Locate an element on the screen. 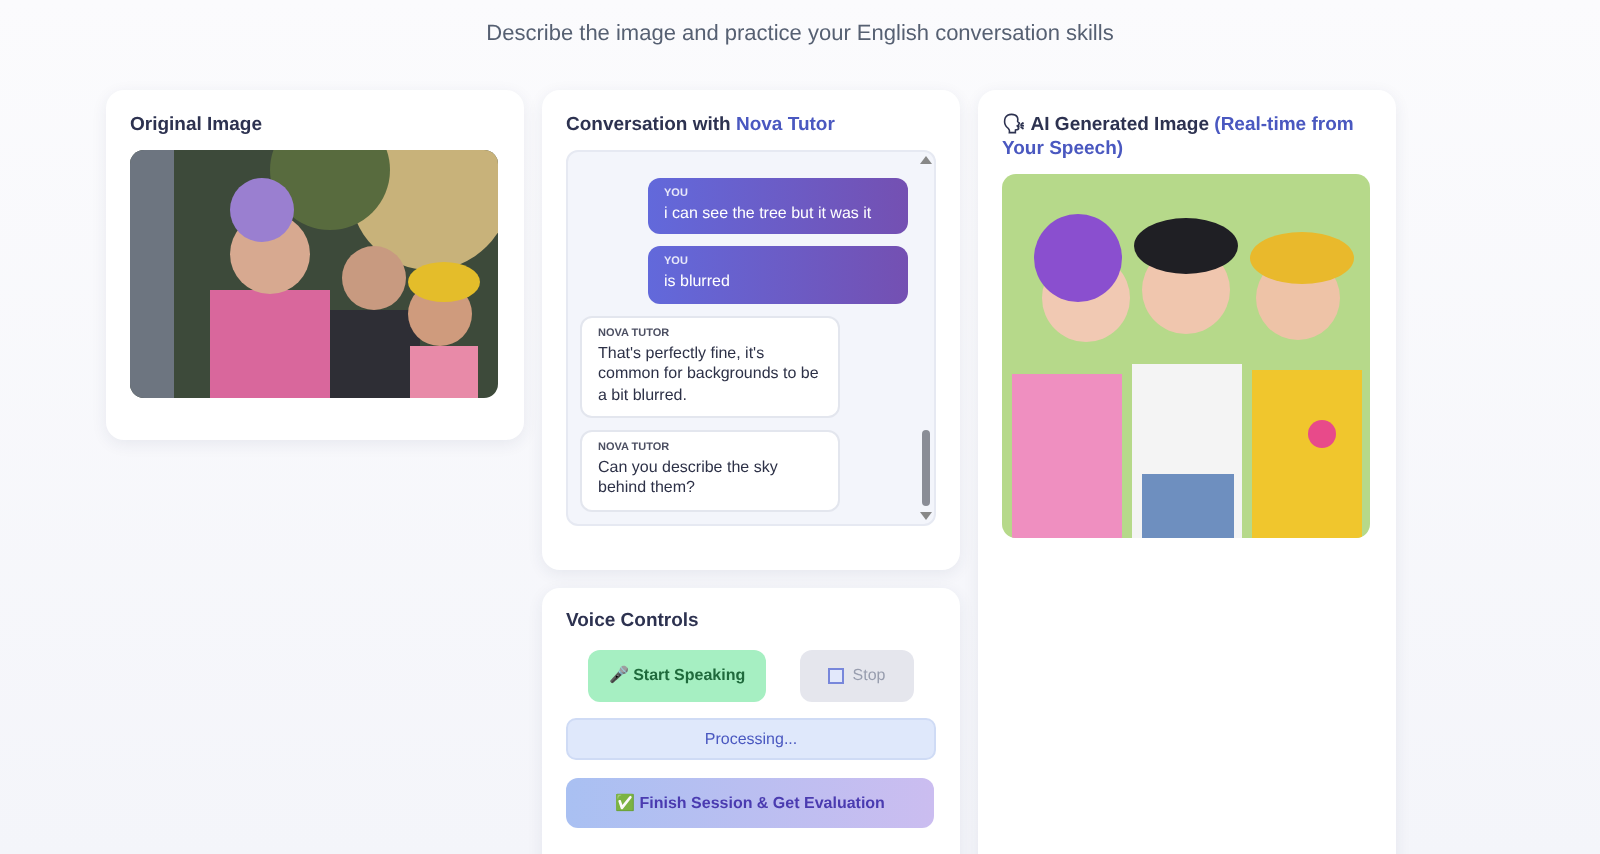  card-title: 🗣 AI Generated Image (Real-time from Your Speech) is located at coordinates (1179, 138).